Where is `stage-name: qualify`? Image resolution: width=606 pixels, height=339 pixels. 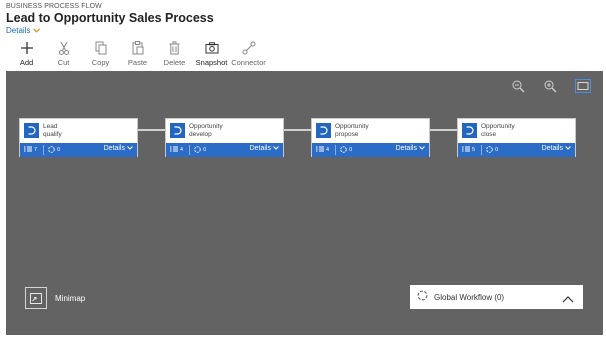 stage-name: qualify is located at coordinates (52, 134).